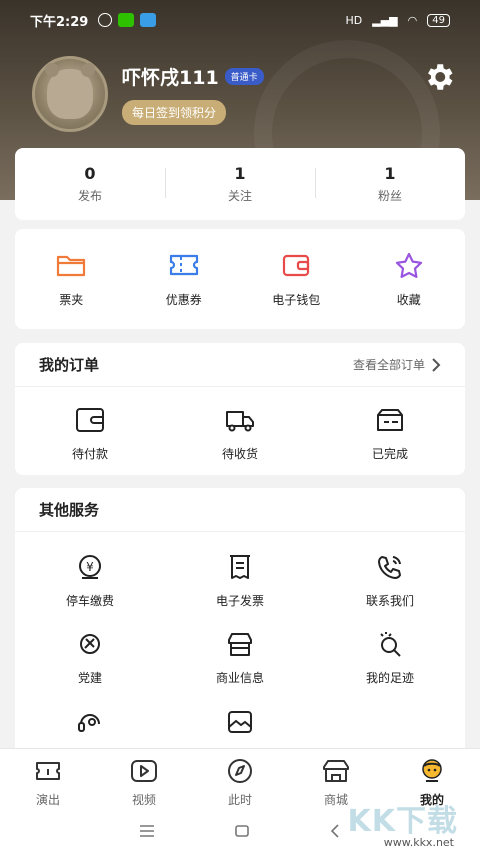  Describe the element at coordinates (240, 580) in the screenshot. I see `service-invoice: 电子发票` at that location.